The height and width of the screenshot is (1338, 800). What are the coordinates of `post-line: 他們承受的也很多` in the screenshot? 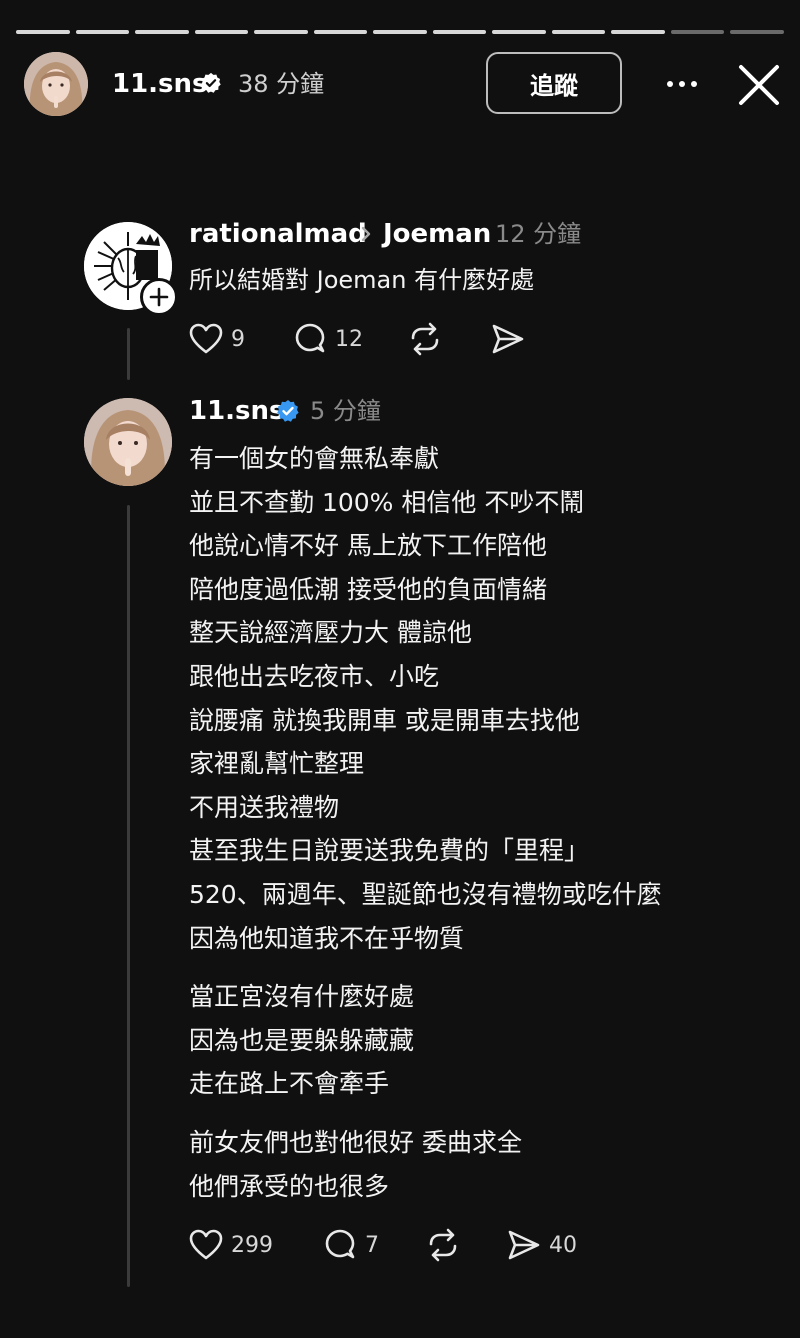 It's located at (289, 1186).